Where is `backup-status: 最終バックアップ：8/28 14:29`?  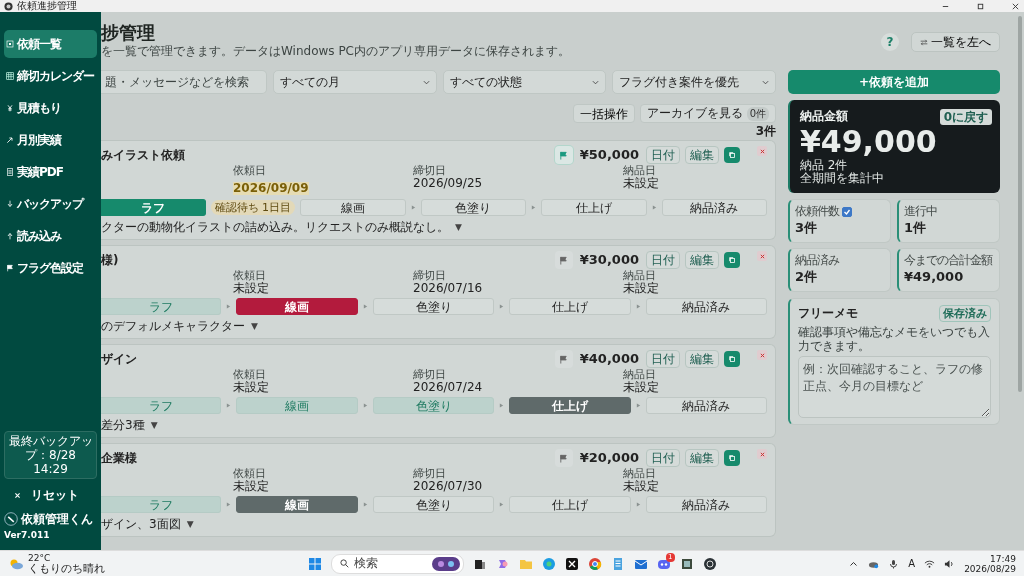
backup-status: 最終バックアップ：8/28 14:29 is located at coordinates (50, 455).